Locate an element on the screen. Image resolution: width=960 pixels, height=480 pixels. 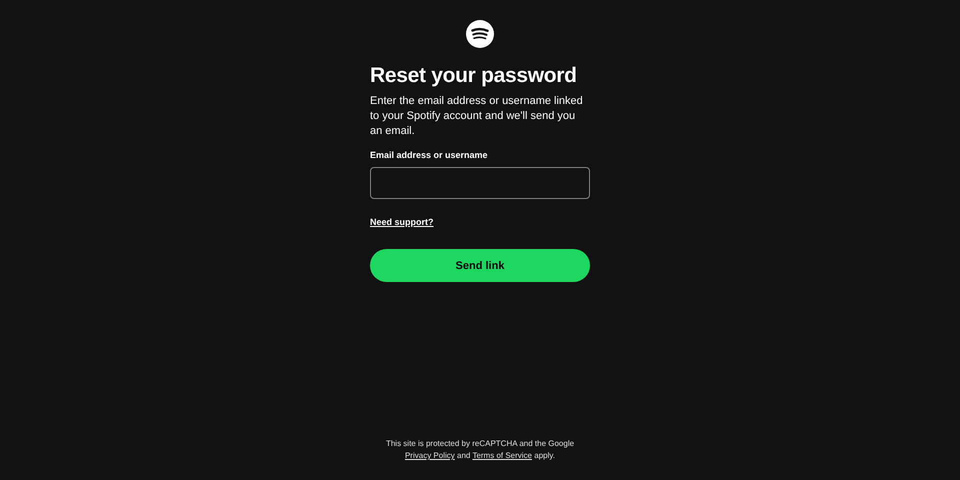
support-link: Need support? is located at coordinates (402, 222).